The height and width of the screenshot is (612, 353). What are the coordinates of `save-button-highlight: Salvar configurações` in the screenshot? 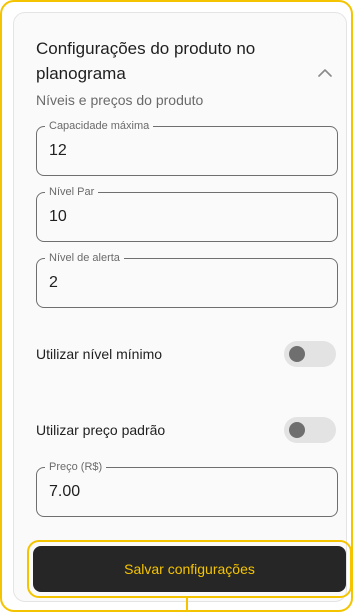 It's located at (189, 569).